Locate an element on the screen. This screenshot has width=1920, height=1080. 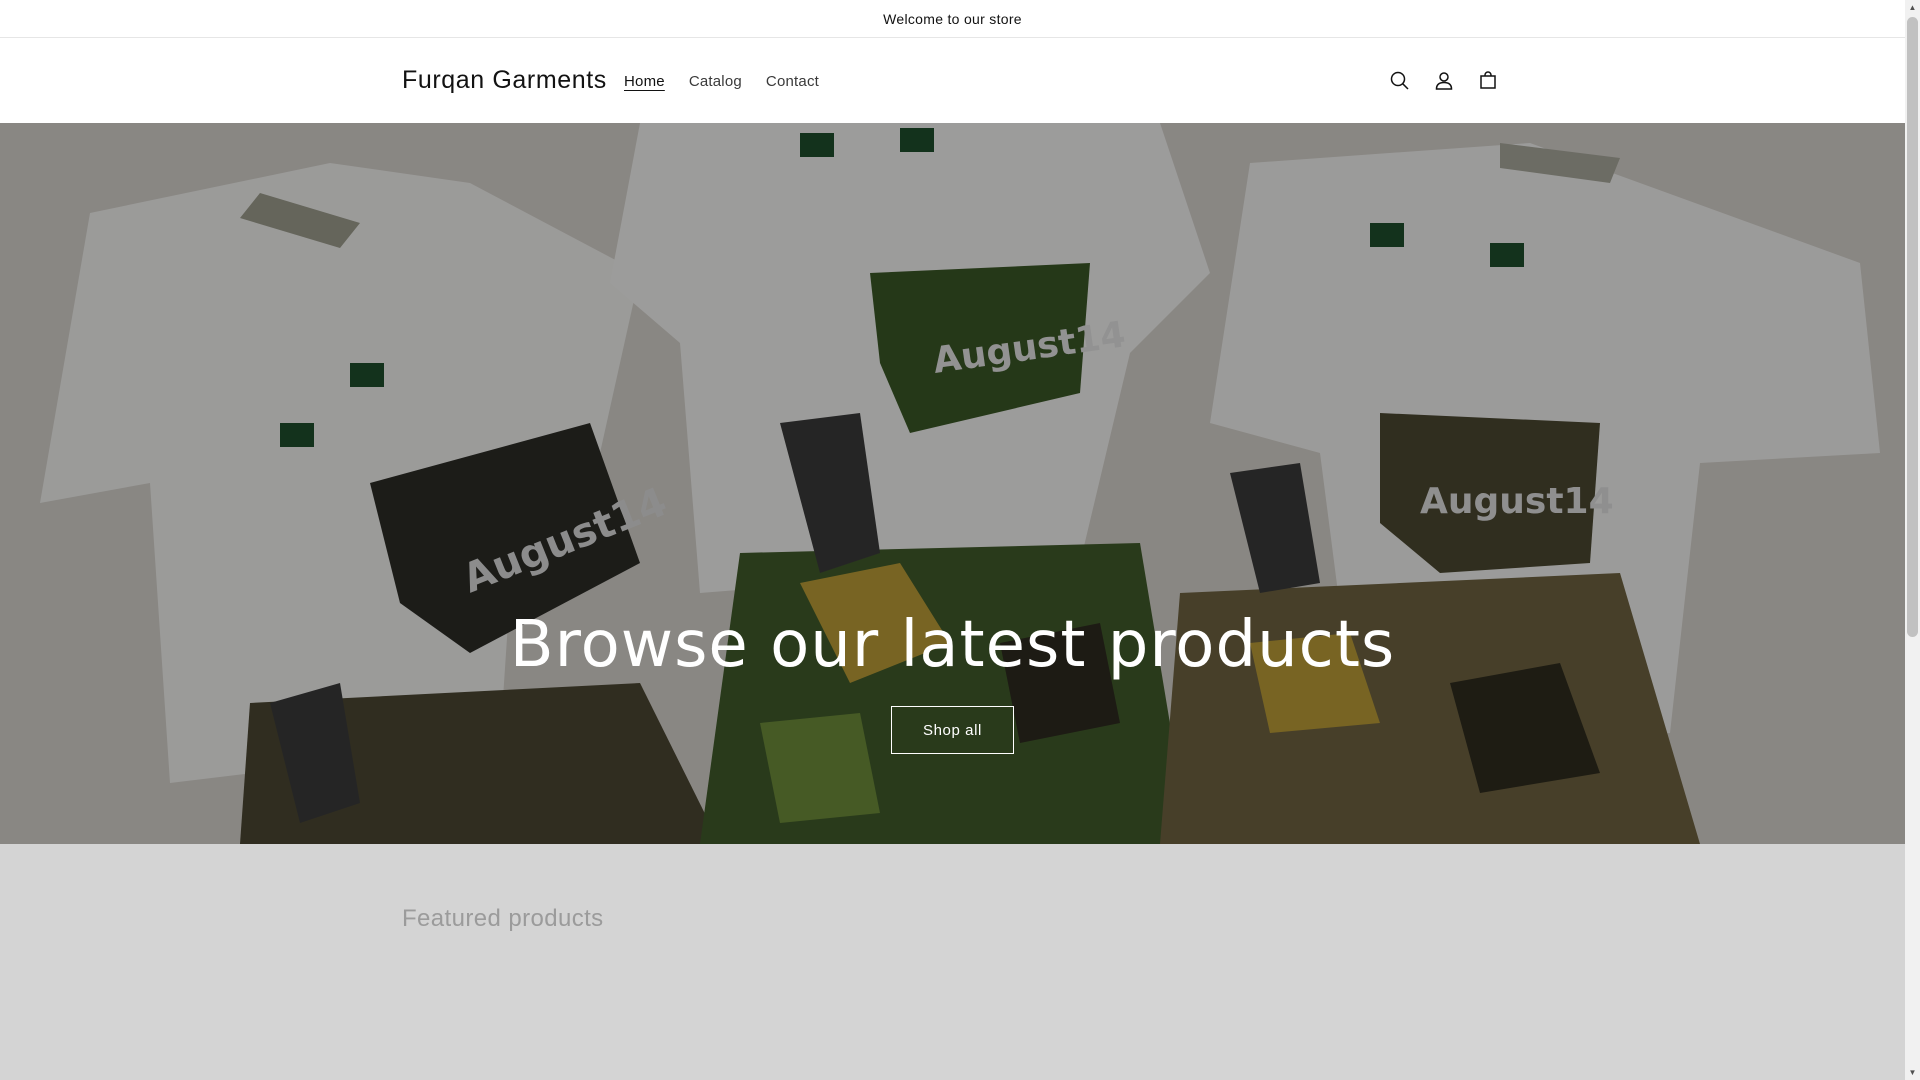
announcement-bar: Welcome to our store is located at coordinates (952, 19).